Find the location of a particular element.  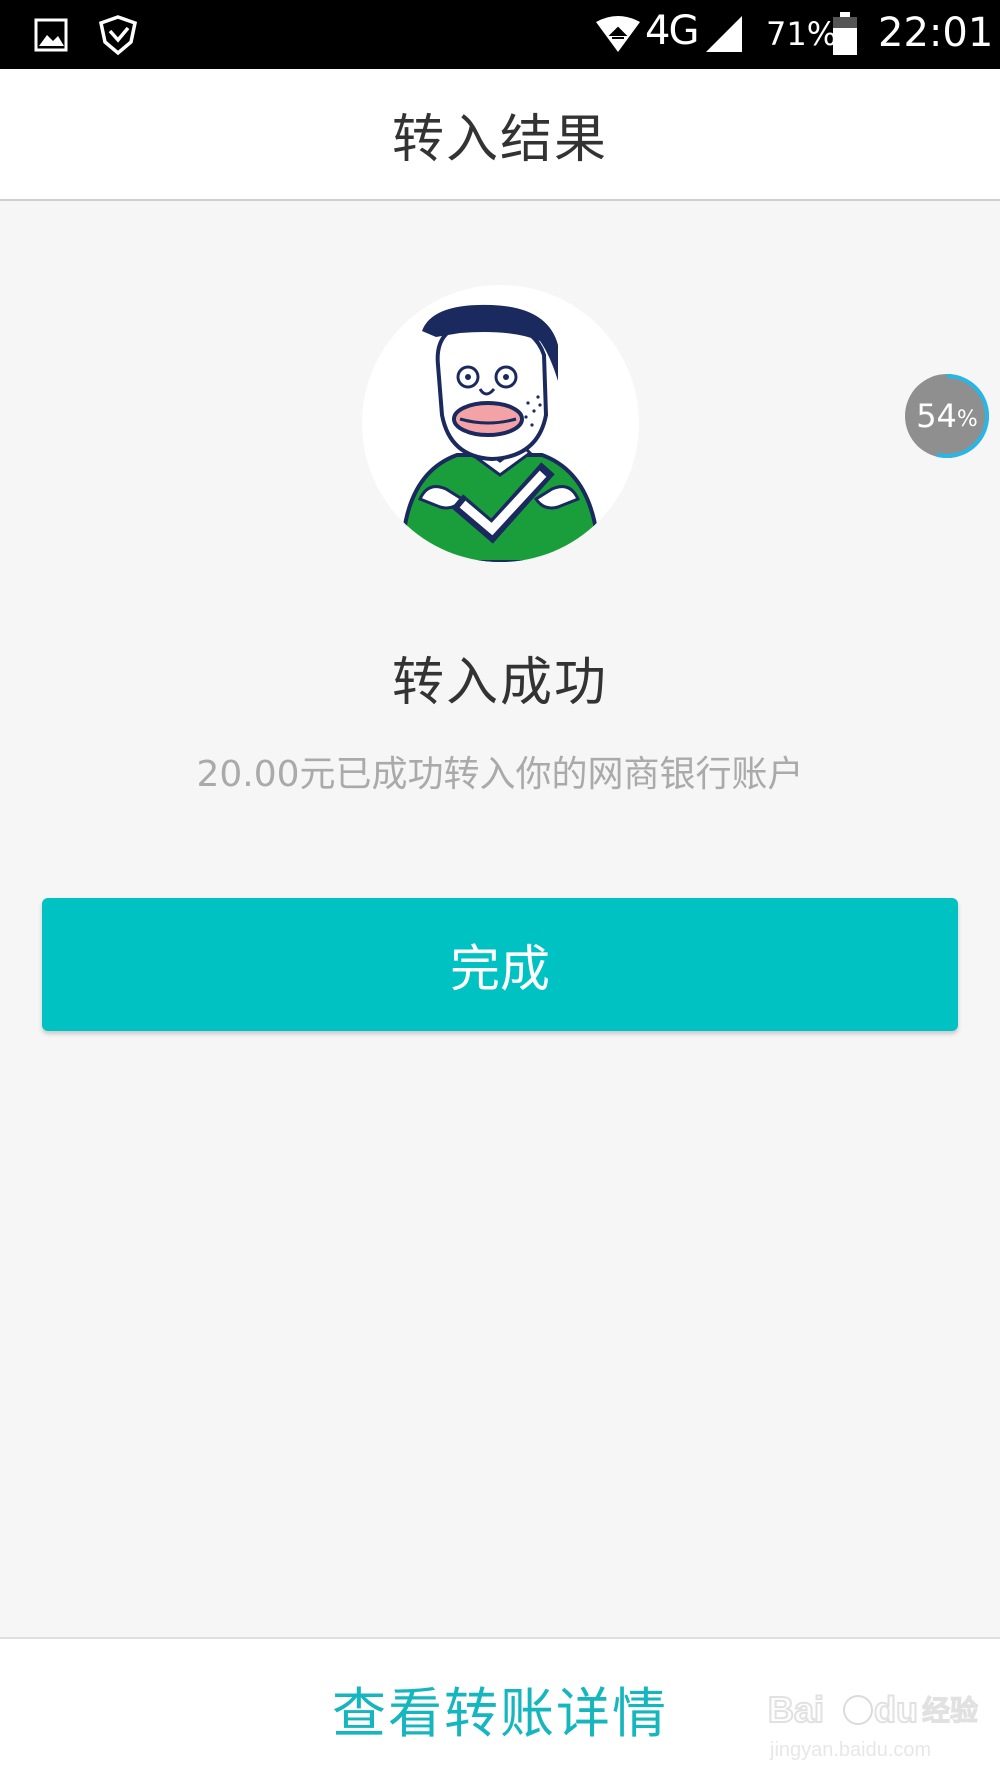

progress-readout: 54% is located at coordinates (947, 416).